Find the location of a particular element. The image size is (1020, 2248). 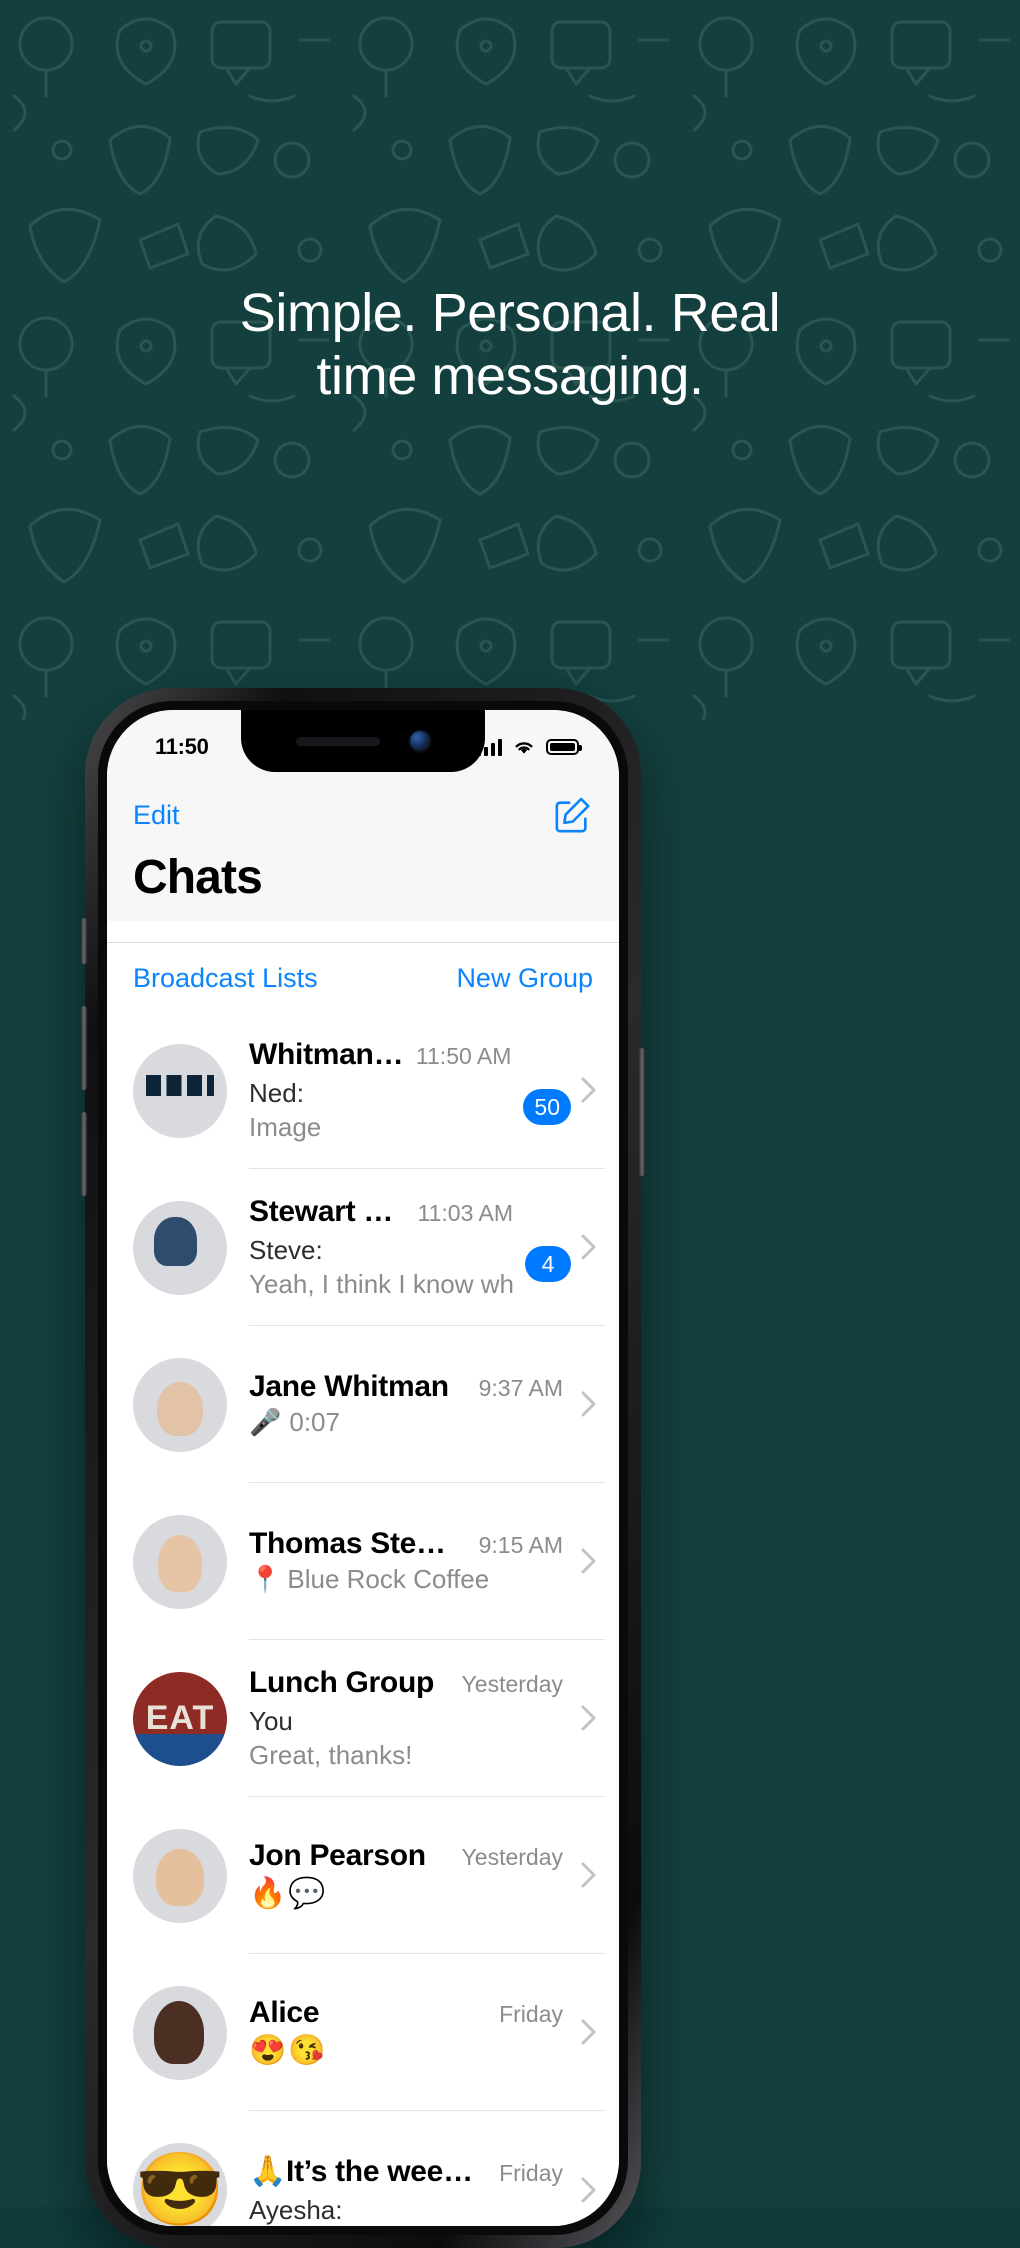

nav-bar-top-row: Edit is located at coordinates (363, 815).